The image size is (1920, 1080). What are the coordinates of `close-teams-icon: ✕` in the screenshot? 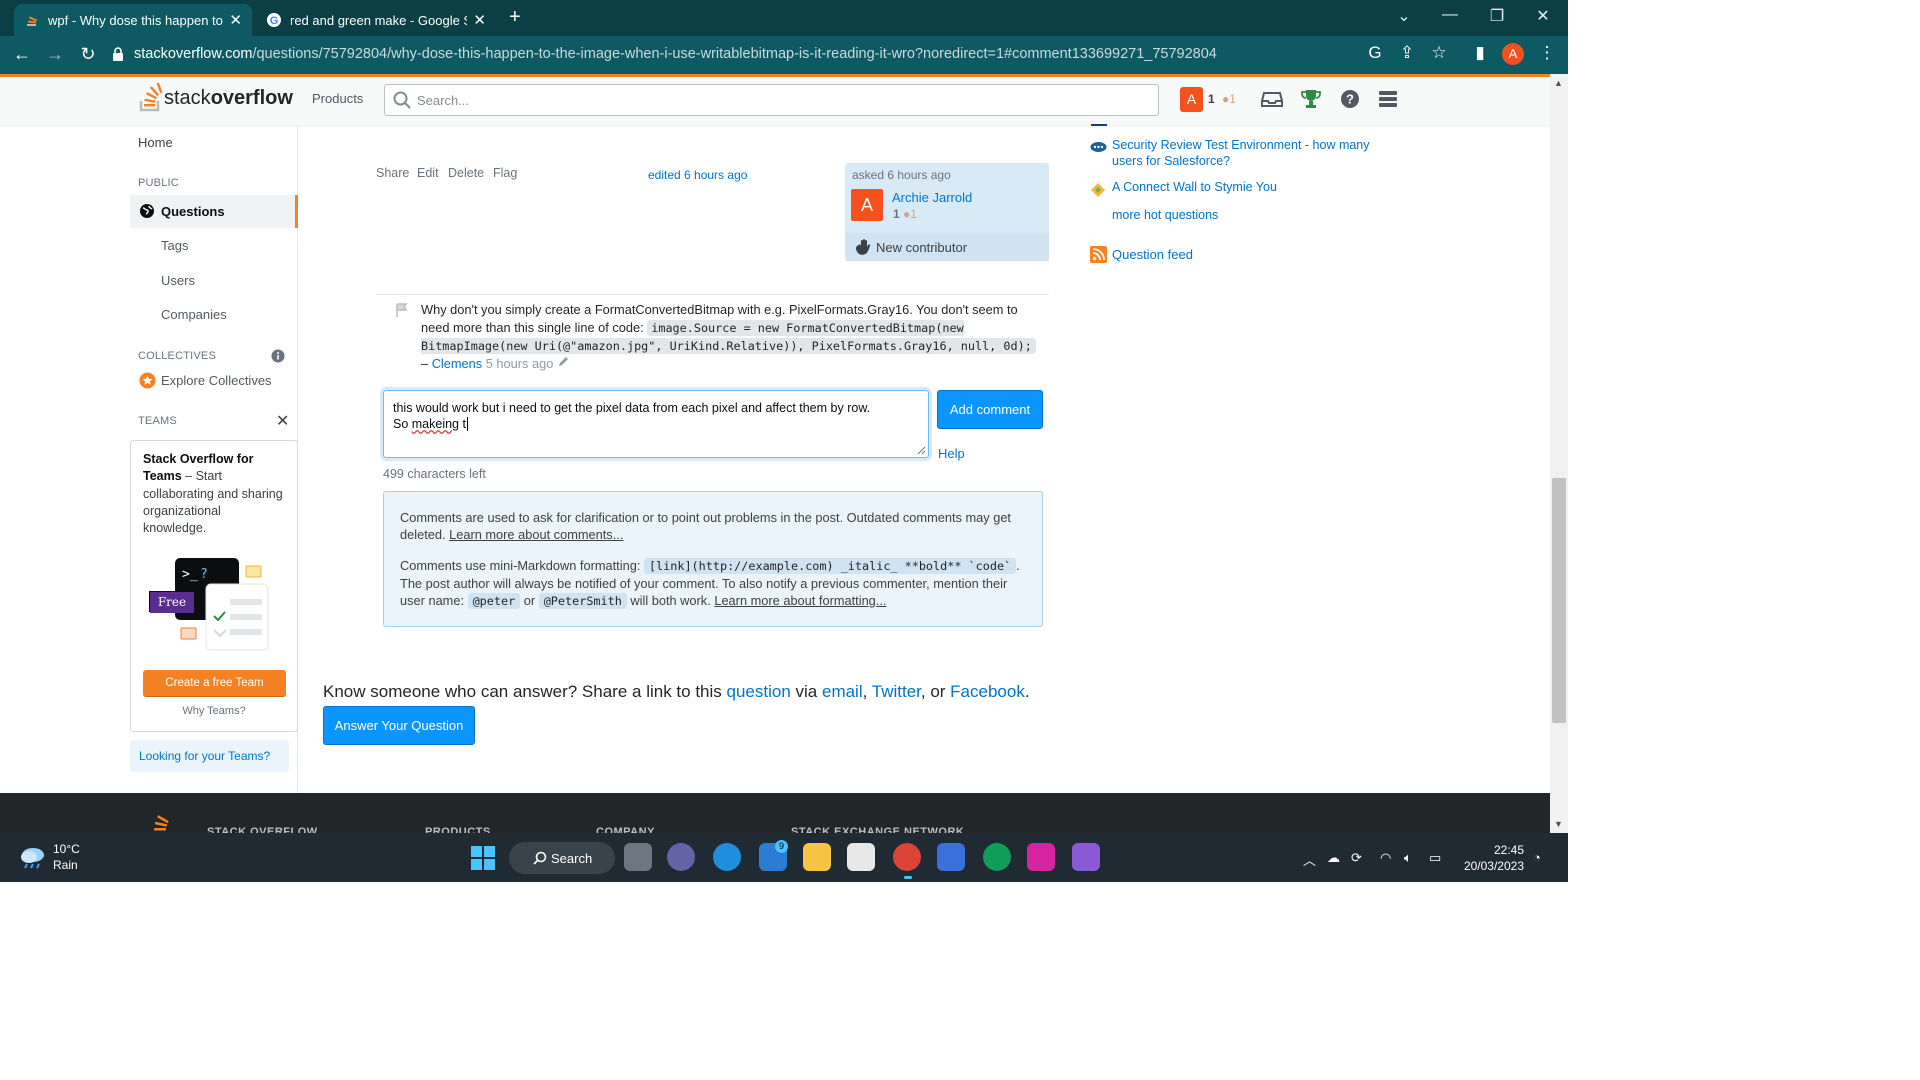 It's located at (282, 421).